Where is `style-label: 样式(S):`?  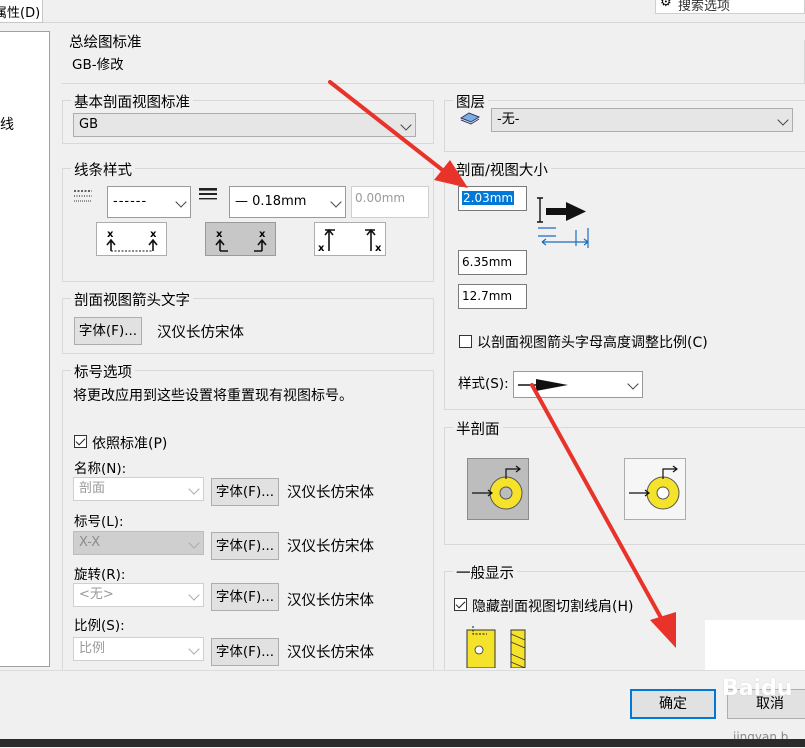
style-label: 样式(S): is located at coordinates (483, 384).